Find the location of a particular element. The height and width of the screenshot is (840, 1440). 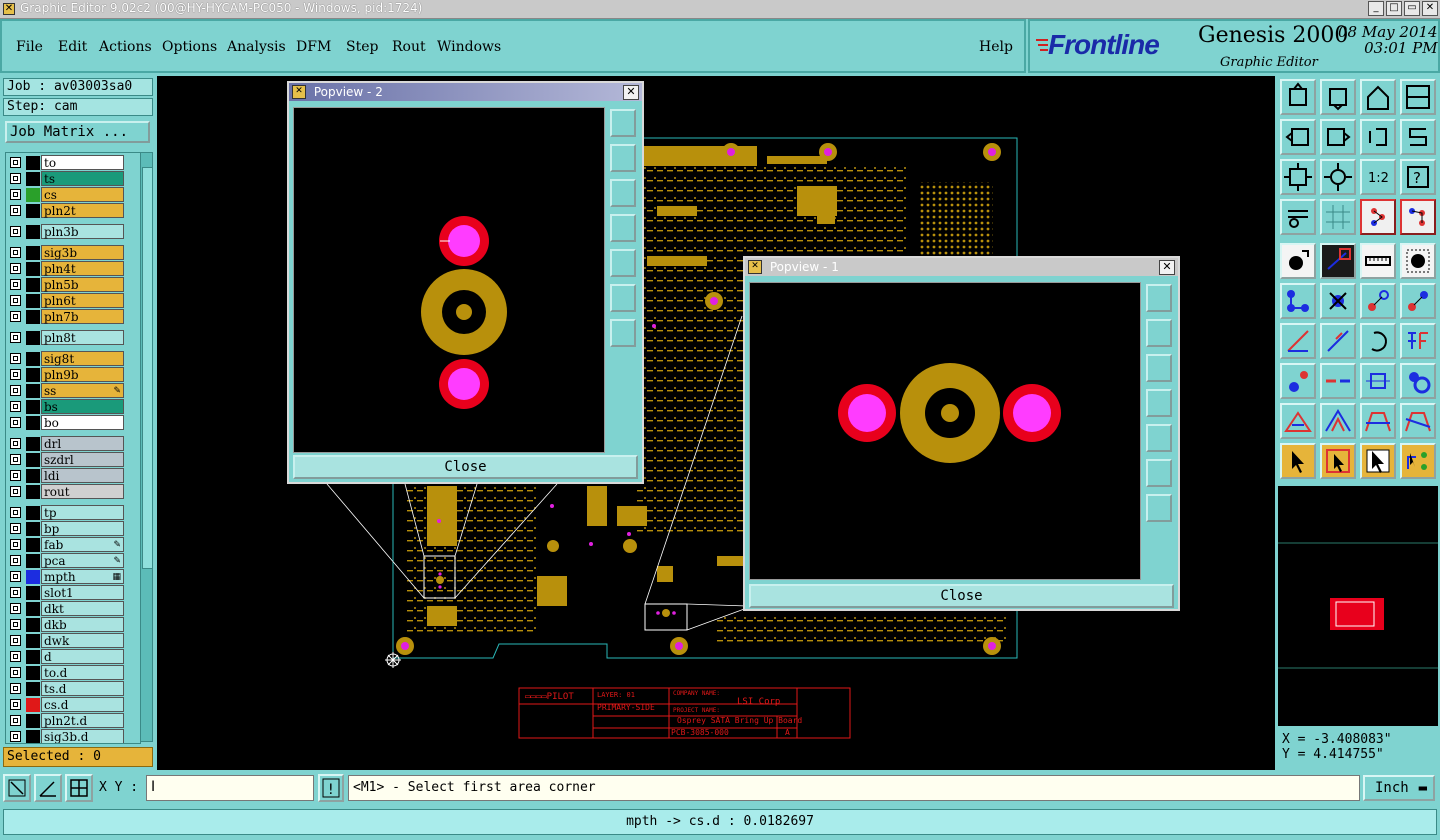

grid-icon is located at coordinates (1338, 217).